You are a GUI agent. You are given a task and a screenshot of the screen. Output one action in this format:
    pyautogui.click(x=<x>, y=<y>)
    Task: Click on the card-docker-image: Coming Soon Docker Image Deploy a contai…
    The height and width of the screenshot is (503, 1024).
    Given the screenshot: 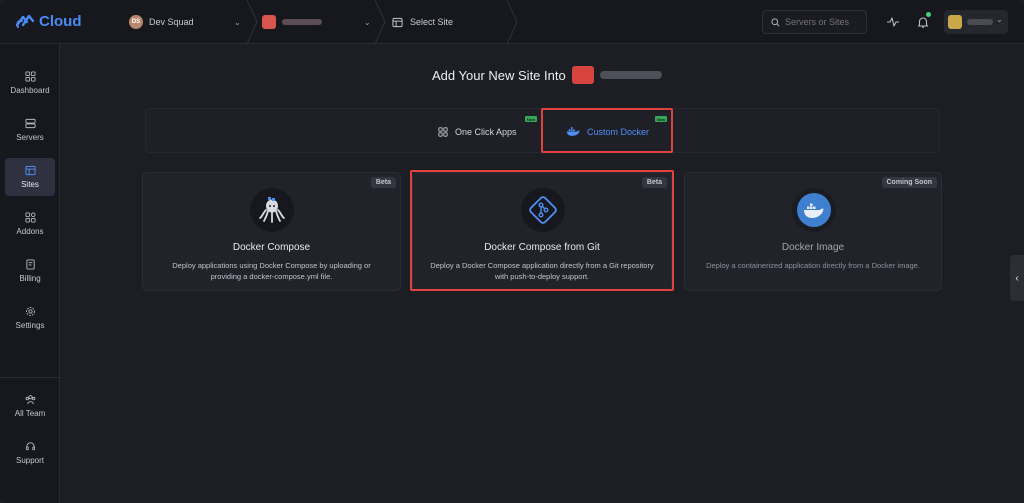 What is the action you would take?
    pyautogui.click(x=813, y=231)
    